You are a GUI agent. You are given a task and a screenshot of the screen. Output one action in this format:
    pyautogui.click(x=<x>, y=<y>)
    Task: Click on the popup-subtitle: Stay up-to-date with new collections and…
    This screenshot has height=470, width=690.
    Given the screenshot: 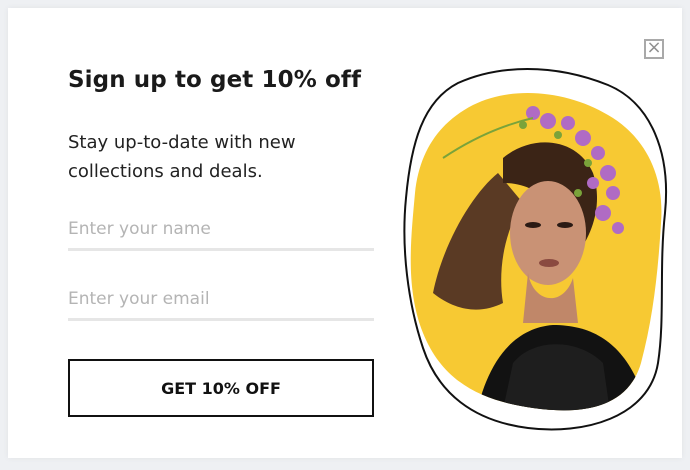 What is the action you would take?
    pyautogui.click(x=182, y=157)
    